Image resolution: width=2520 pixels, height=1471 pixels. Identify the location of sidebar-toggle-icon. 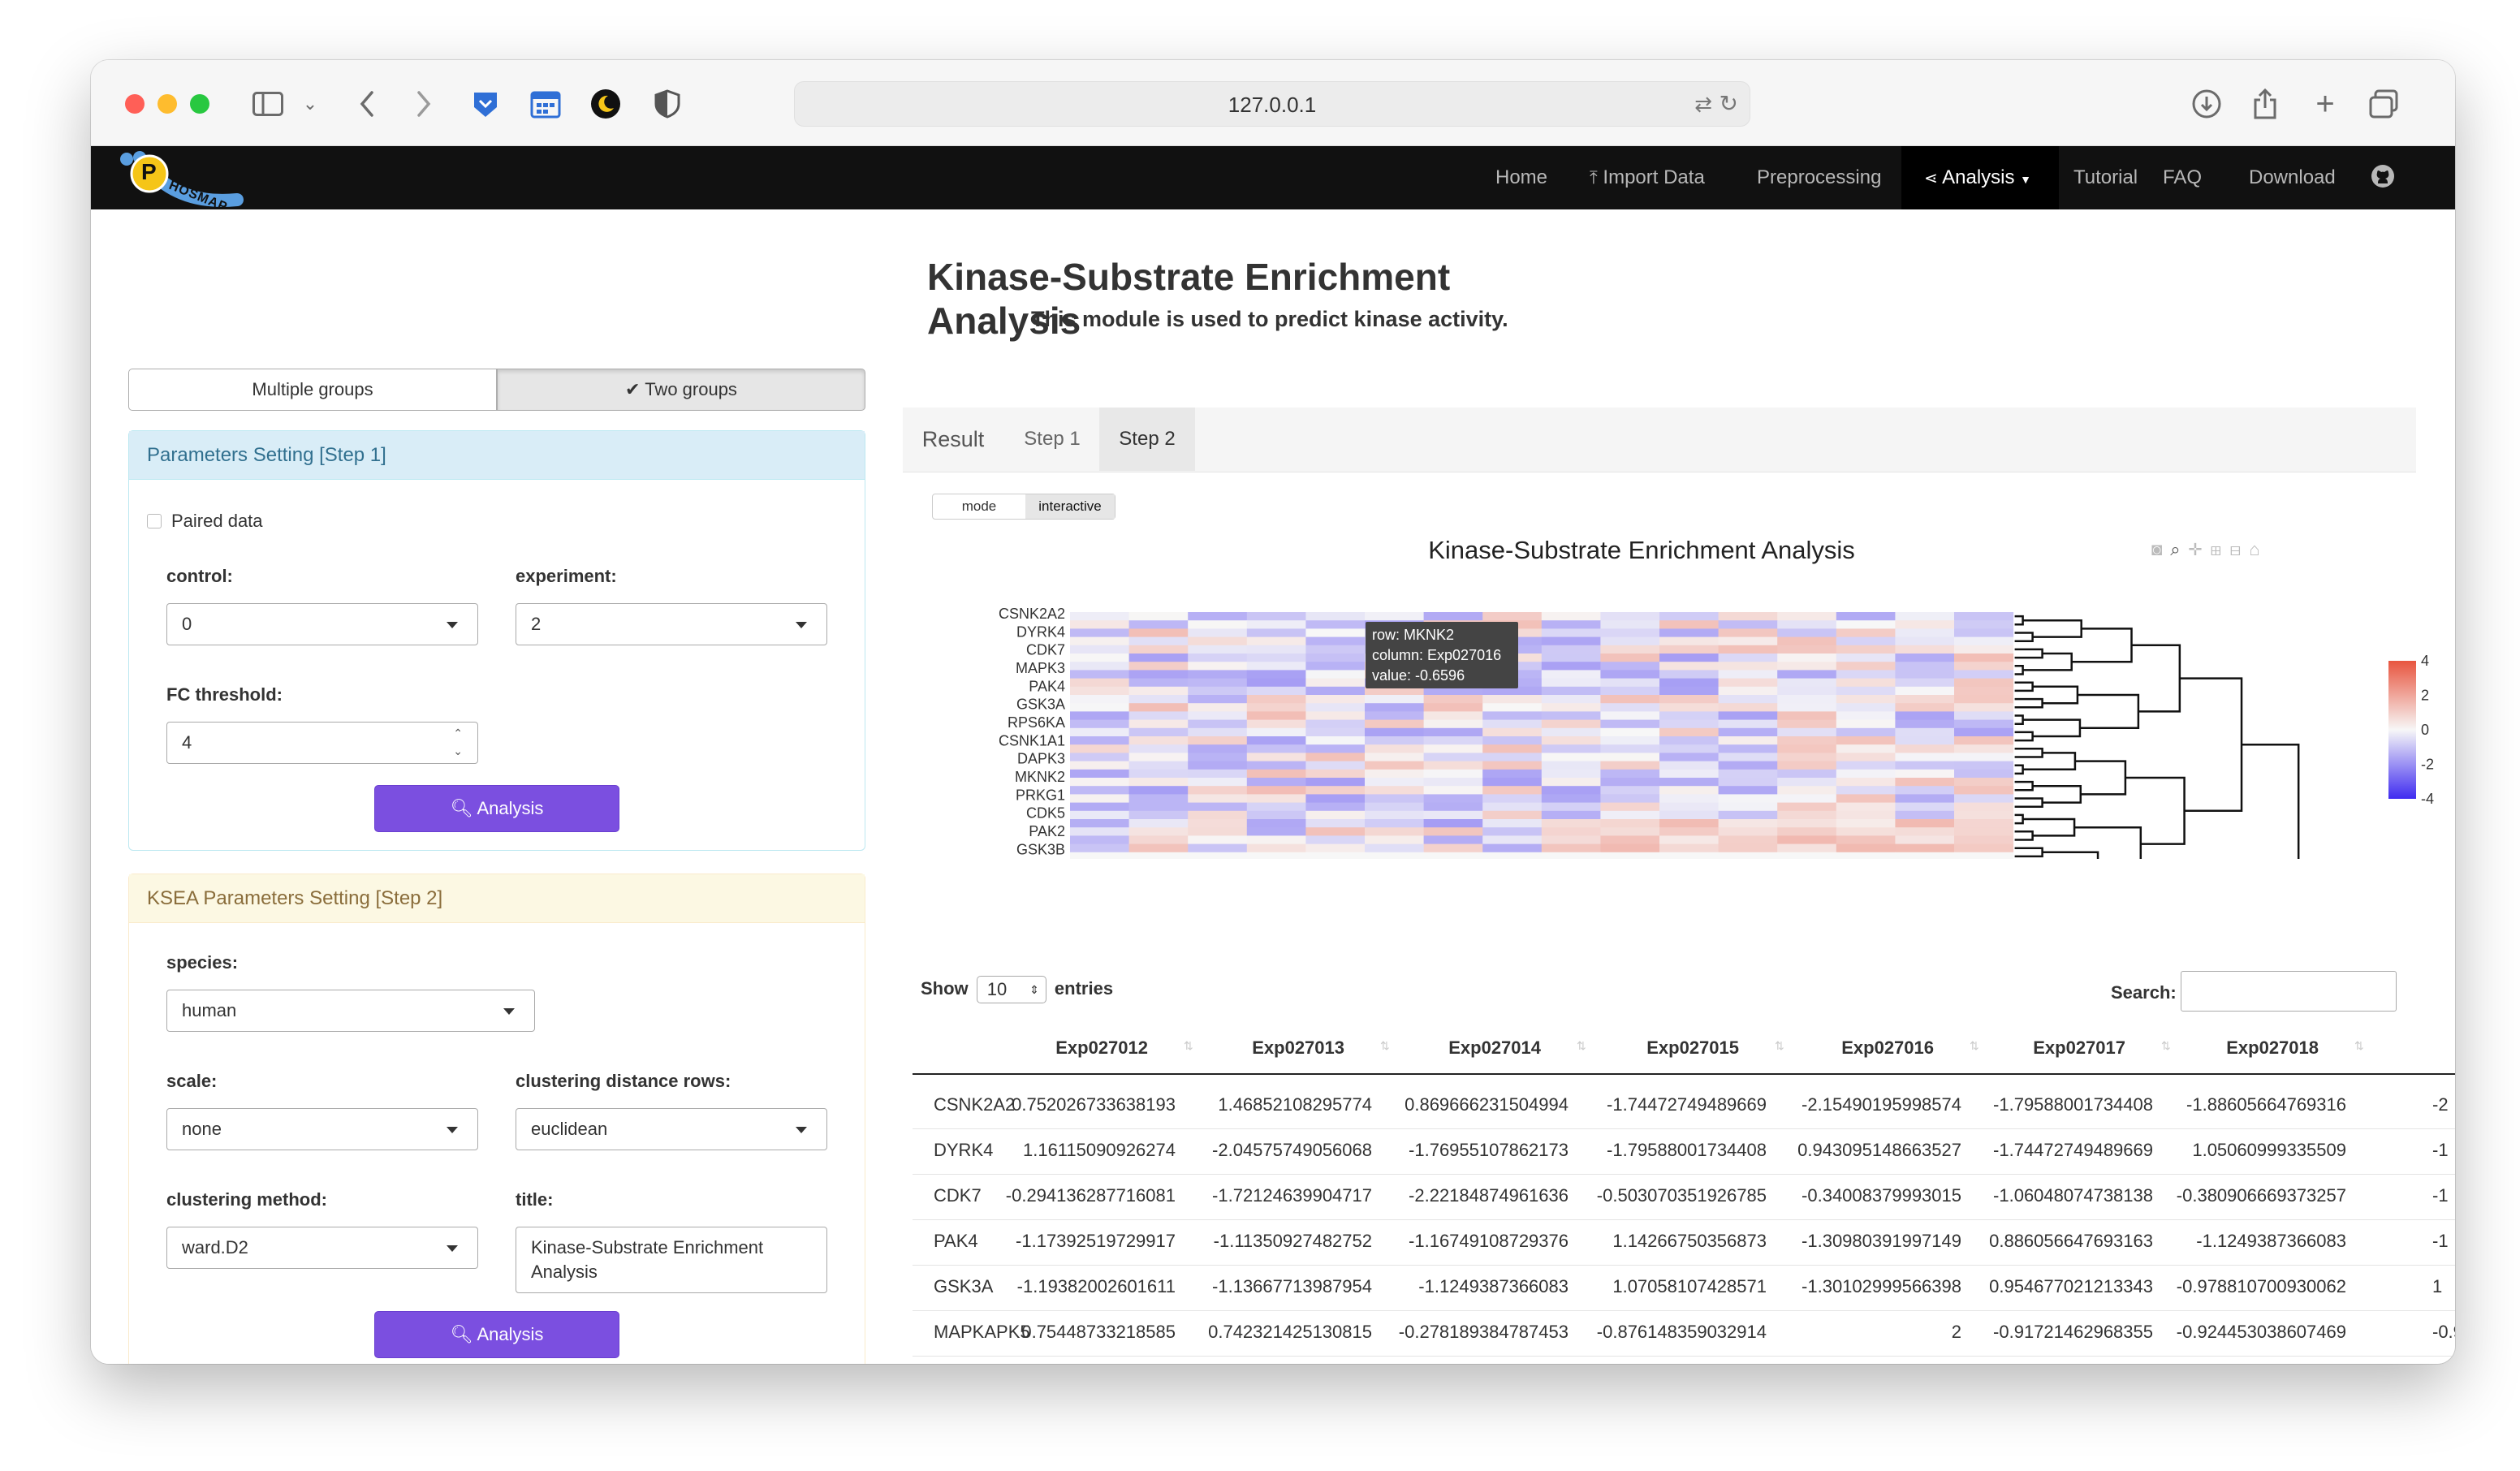
(267, 103).